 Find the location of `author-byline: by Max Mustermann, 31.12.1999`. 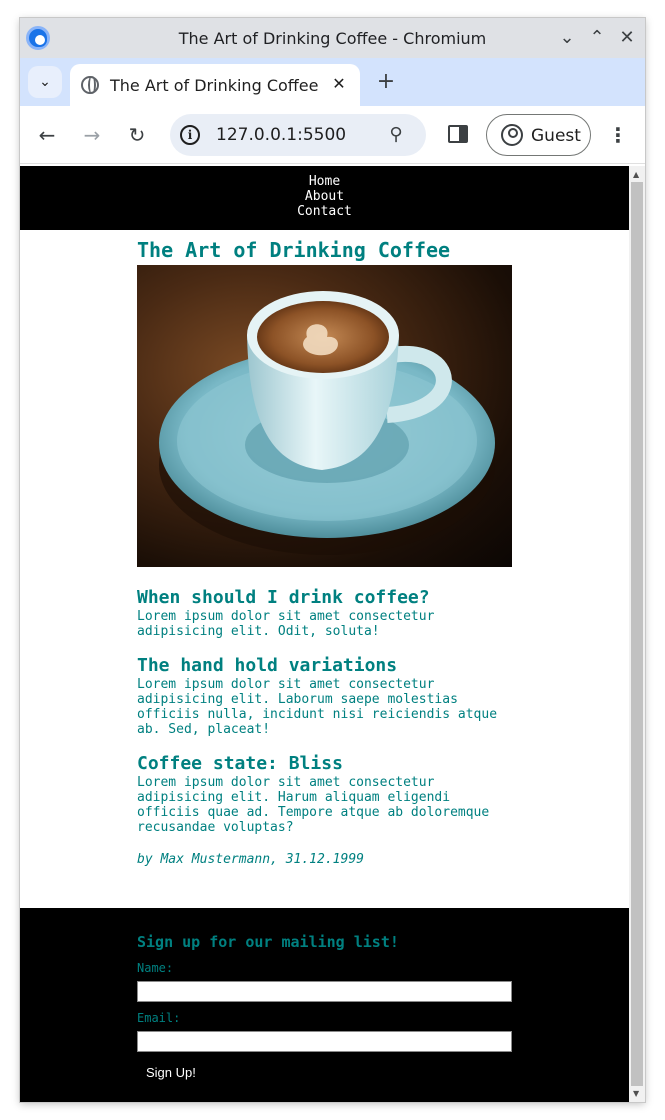

author-byline: by Max Mustermann, 31.12.1999 is located at coordinates (250, 859).